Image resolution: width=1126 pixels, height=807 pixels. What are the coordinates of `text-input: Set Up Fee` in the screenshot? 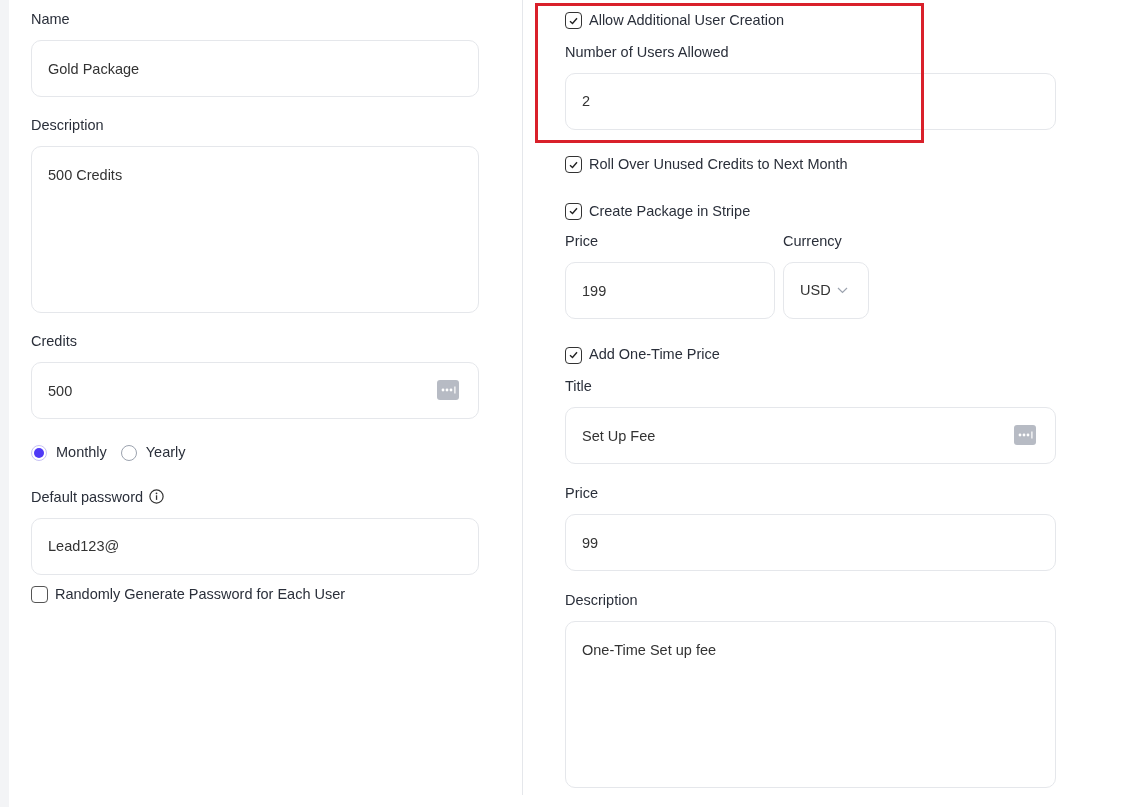 It's located at (810, 435).